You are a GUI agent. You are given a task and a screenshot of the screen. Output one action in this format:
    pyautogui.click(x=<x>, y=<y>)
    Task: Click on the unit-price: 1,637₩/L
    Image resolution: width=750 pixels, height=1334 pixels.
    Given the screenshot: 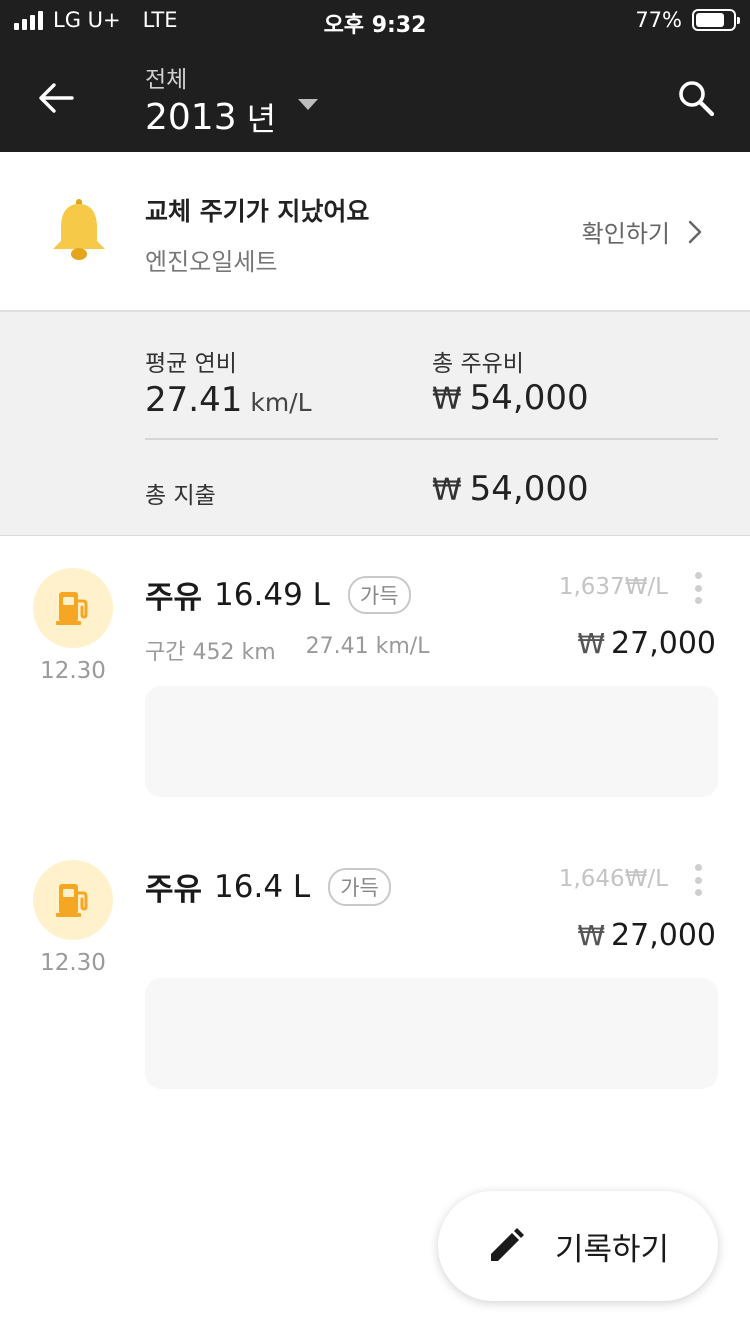 What is the action you would take?
    pyautogui.click(x=613, y=587)
    